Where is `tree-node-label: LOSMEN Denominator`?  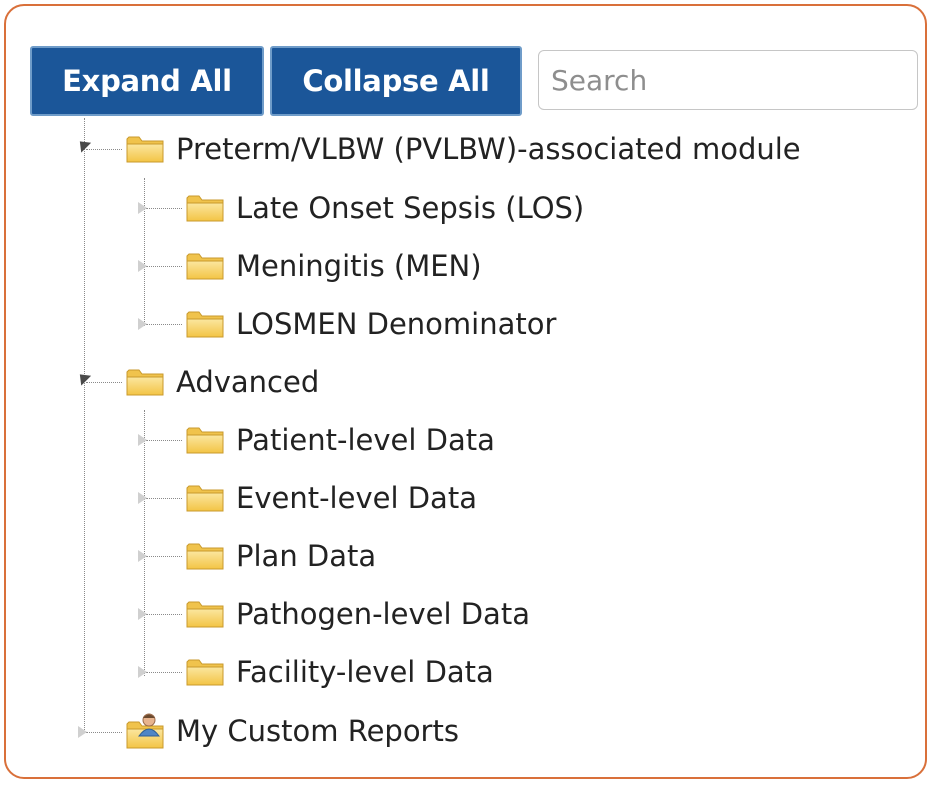
tree-node-label: LOSMEN Denominator is located at coordinates (396, 324).